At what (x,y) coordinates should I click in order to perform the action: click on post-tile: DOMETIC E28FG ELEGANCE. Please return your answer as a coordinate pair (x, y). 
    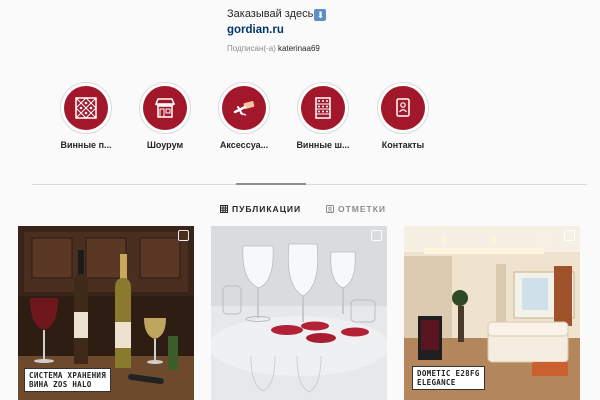
    Looking at the image, I should click on (492, 313).